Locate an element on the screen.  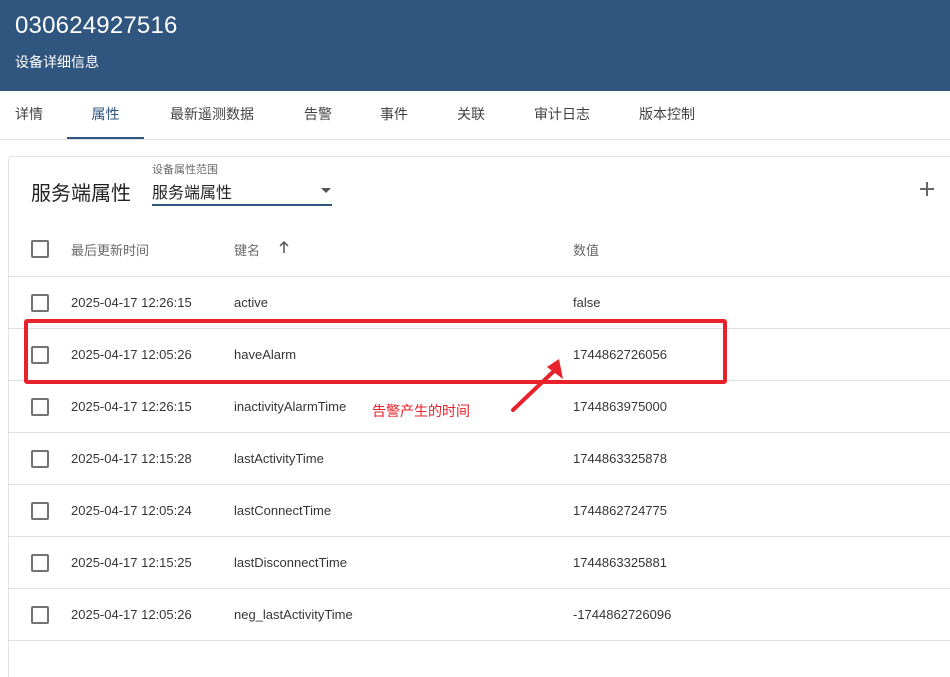
annotation-text: 告警产生的时间 is located at coordinates (421, 411).